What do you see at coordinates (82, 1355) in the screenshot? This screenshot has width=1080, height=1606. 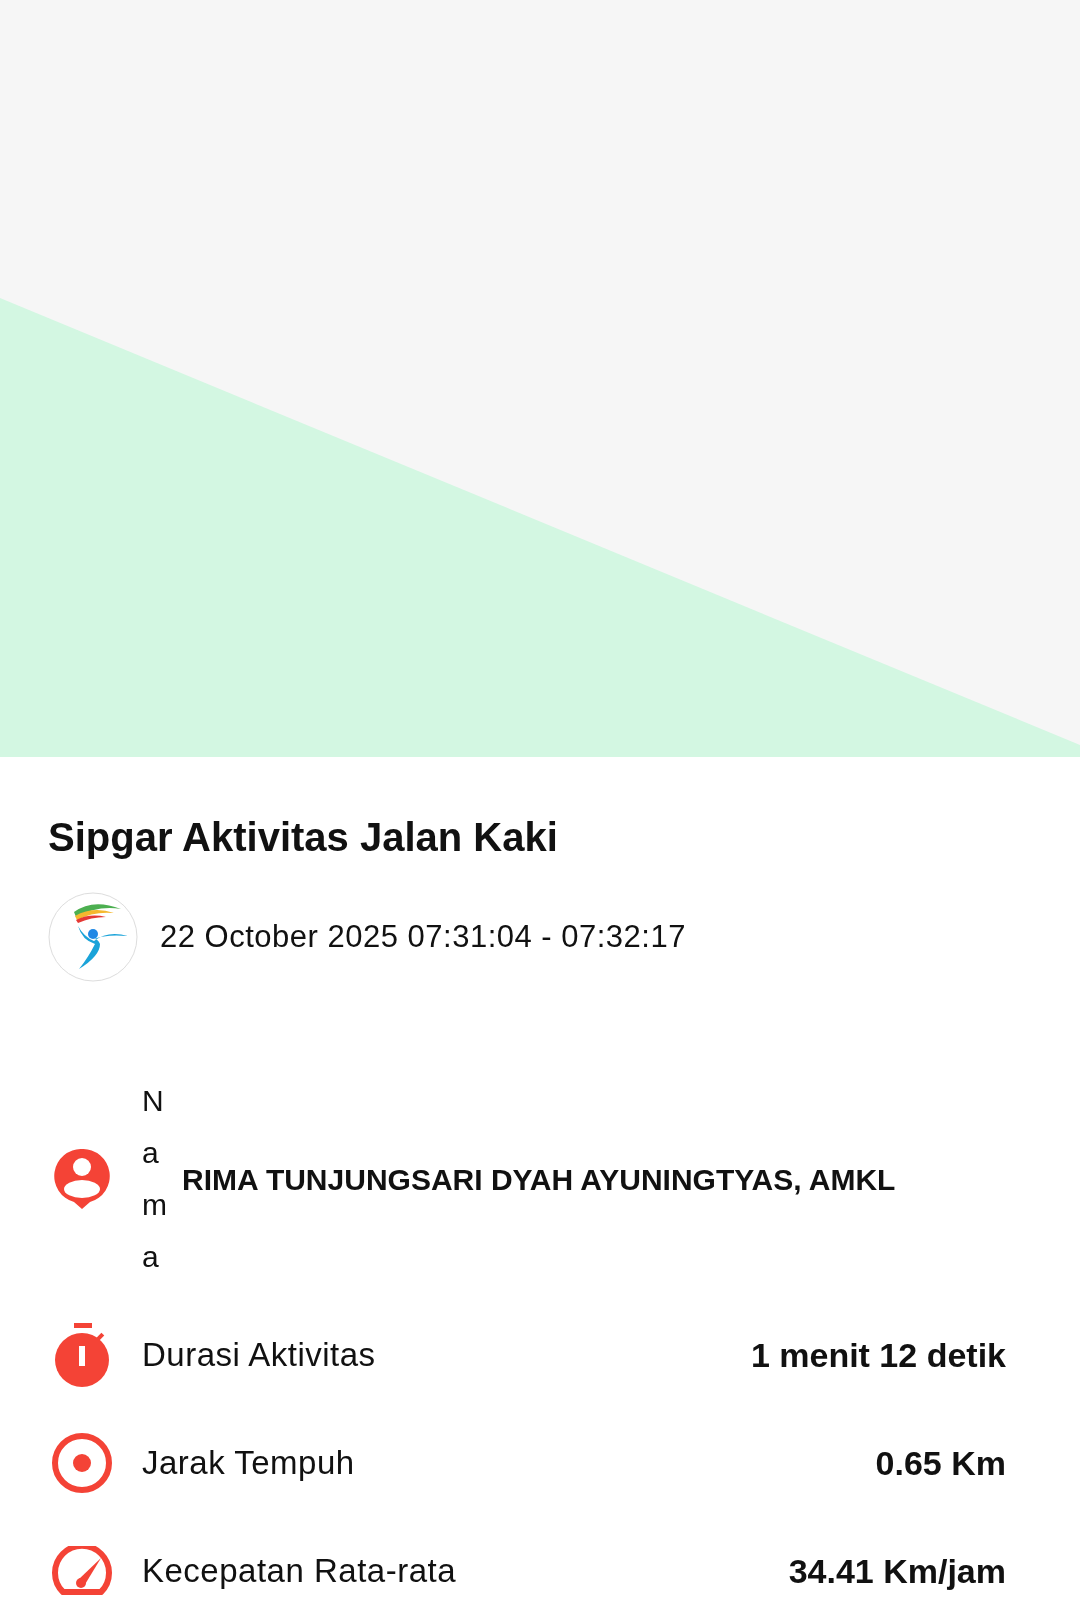 I see `stopwatch-icon` at bounding box center [82, 1355].